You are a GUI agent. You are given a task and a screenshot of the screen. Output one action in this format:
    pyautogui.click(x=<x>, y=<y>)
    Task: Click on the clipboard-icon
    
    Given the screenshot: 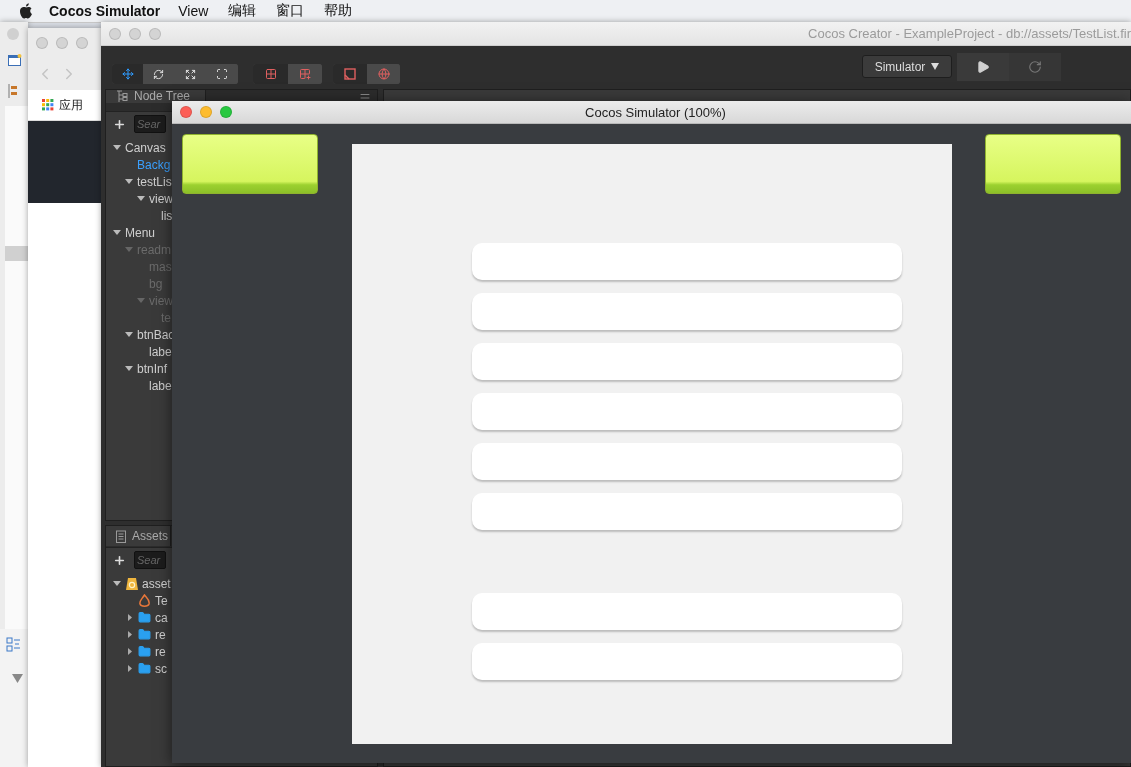 What is the action you would take?
    pyautogui.click(x=121, y=536)
    